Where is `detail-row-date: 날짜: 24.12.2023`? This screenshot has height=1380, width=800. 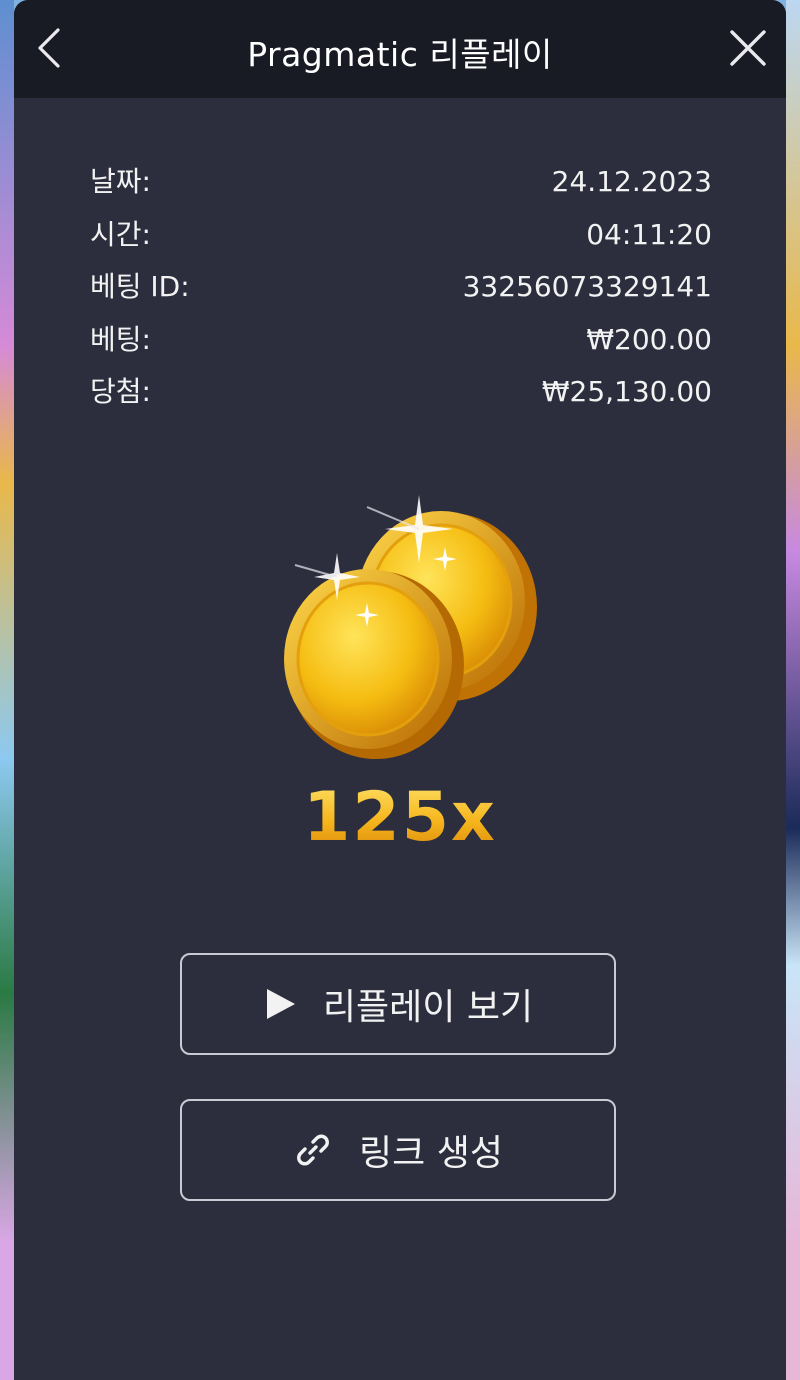 detail-row-date: 날짜: 24.12.2023 is located at coordinates (401, 188).